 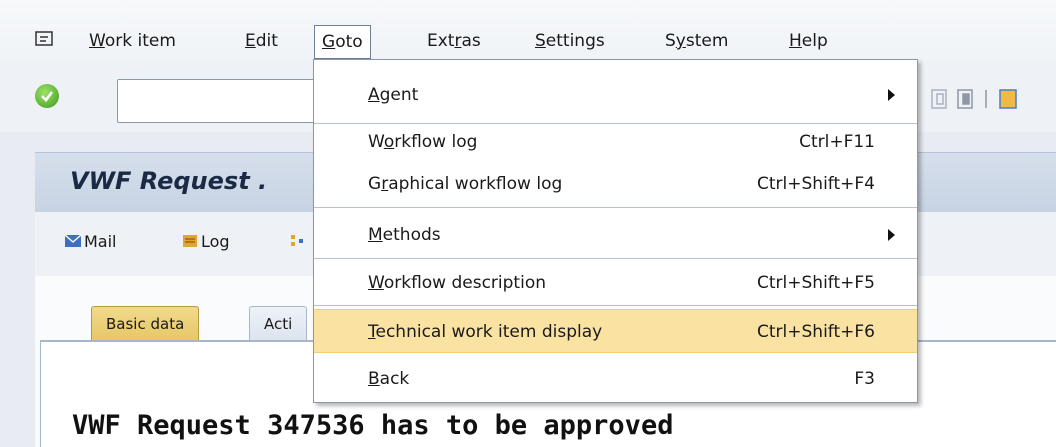 What do you see at coordinates (132, 41) in the screenshot?
I see `menu-work-item: Work item` at bounding box center [132, 41].